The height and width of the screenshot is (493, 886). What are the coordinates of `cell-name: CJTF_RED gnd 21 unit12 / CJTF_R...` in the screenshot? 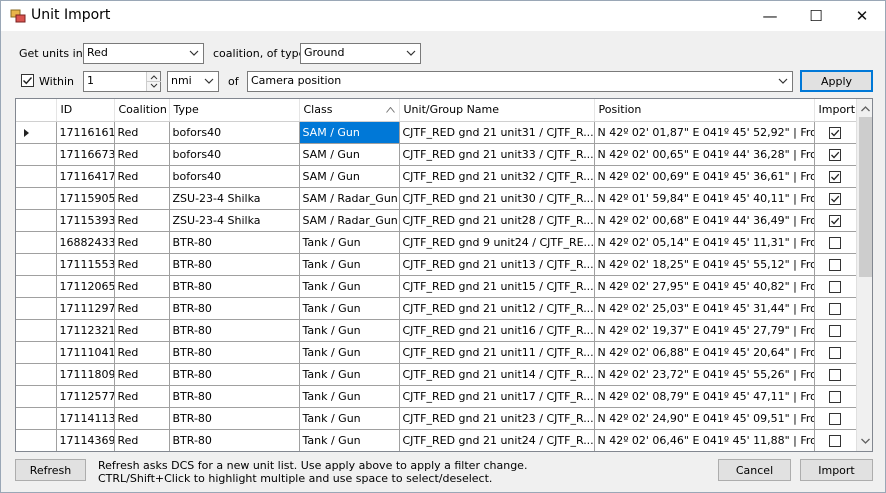 It's located at (497, 308).